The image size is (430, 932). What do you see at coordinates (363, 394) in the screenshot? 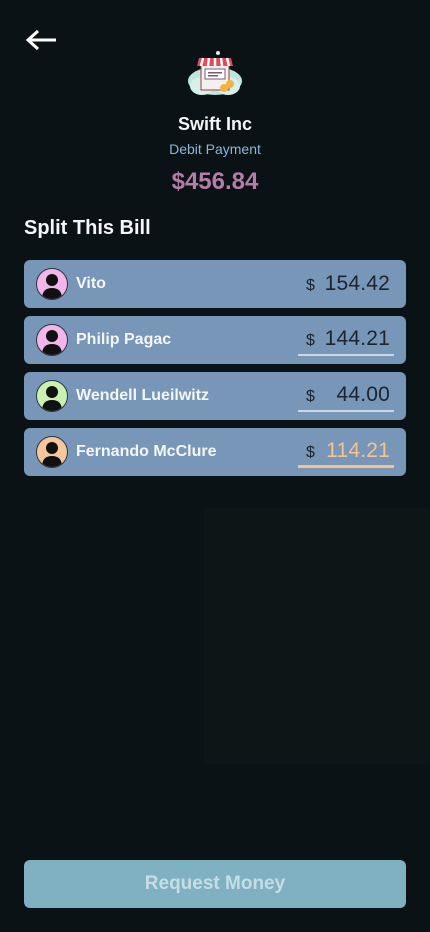
I see `amount-value: 44.00` at bounding box center [363, 394].